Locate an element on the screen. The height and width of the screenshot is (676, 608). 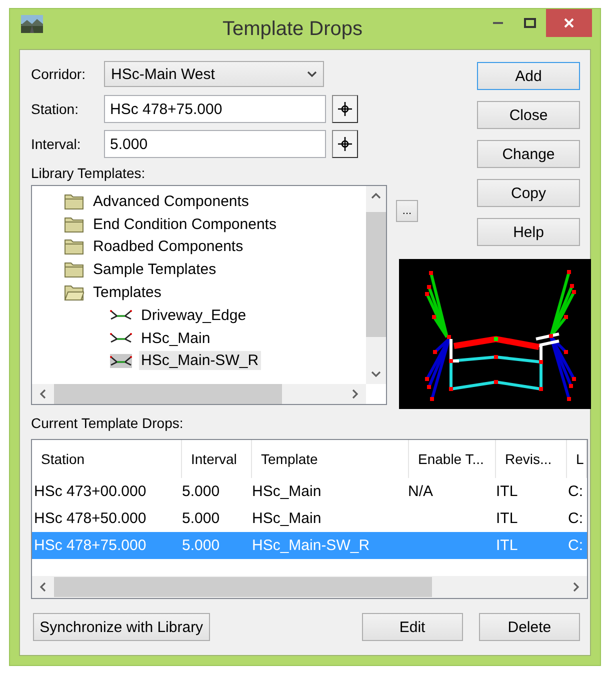
dialog-button: Synchronize with Library is located at coordinates (121, 627).